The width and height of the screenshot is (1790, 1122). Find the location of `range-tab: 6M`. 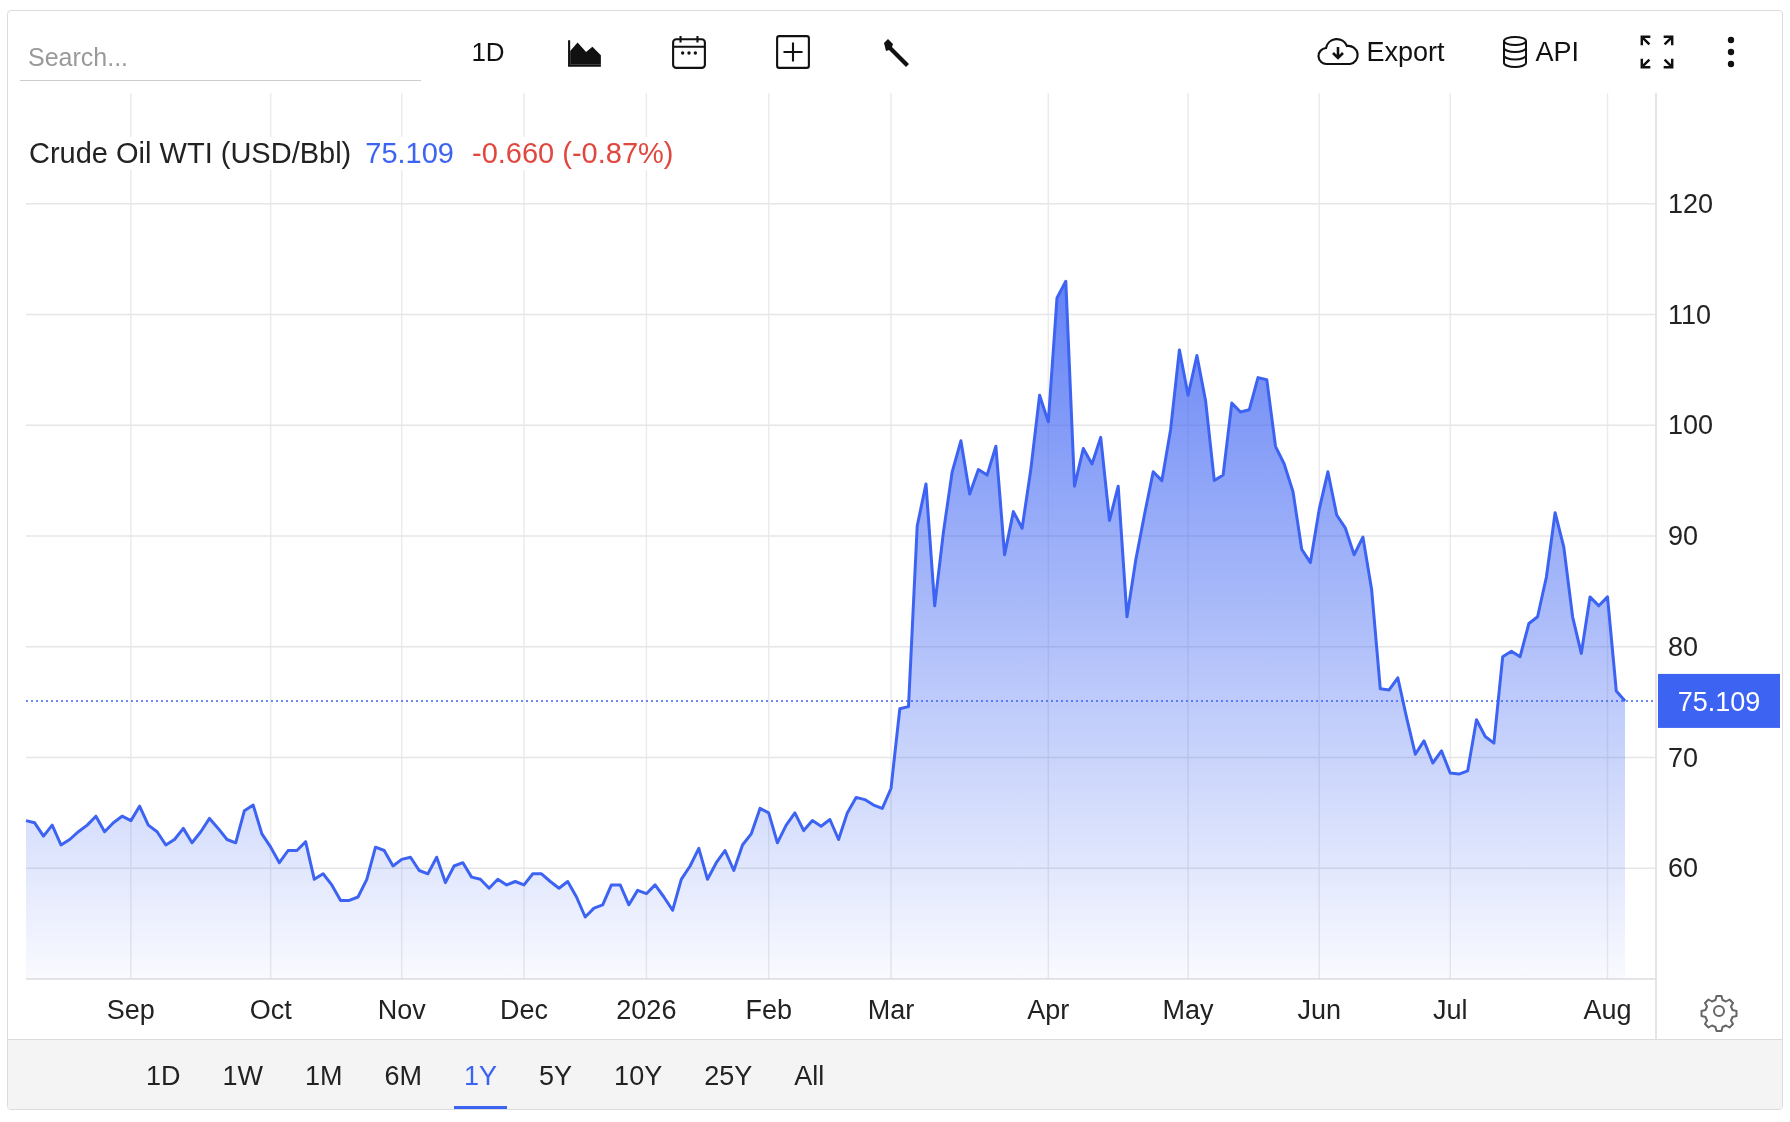

range-tab: 6M is located at coordinates (403, 1074).